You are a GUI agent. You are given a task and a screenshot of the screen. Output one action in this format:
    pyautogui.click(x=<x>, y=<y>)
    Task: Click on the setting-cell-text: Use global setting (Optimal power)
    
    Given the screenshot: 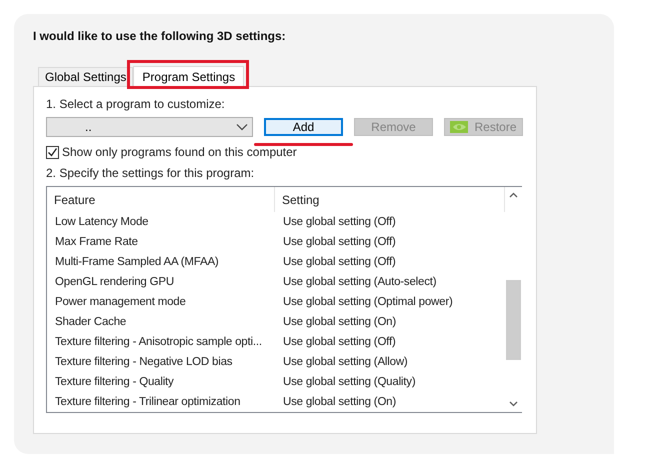 What is the action you would take?
    pyautogui.click(x=368, y=302)
    